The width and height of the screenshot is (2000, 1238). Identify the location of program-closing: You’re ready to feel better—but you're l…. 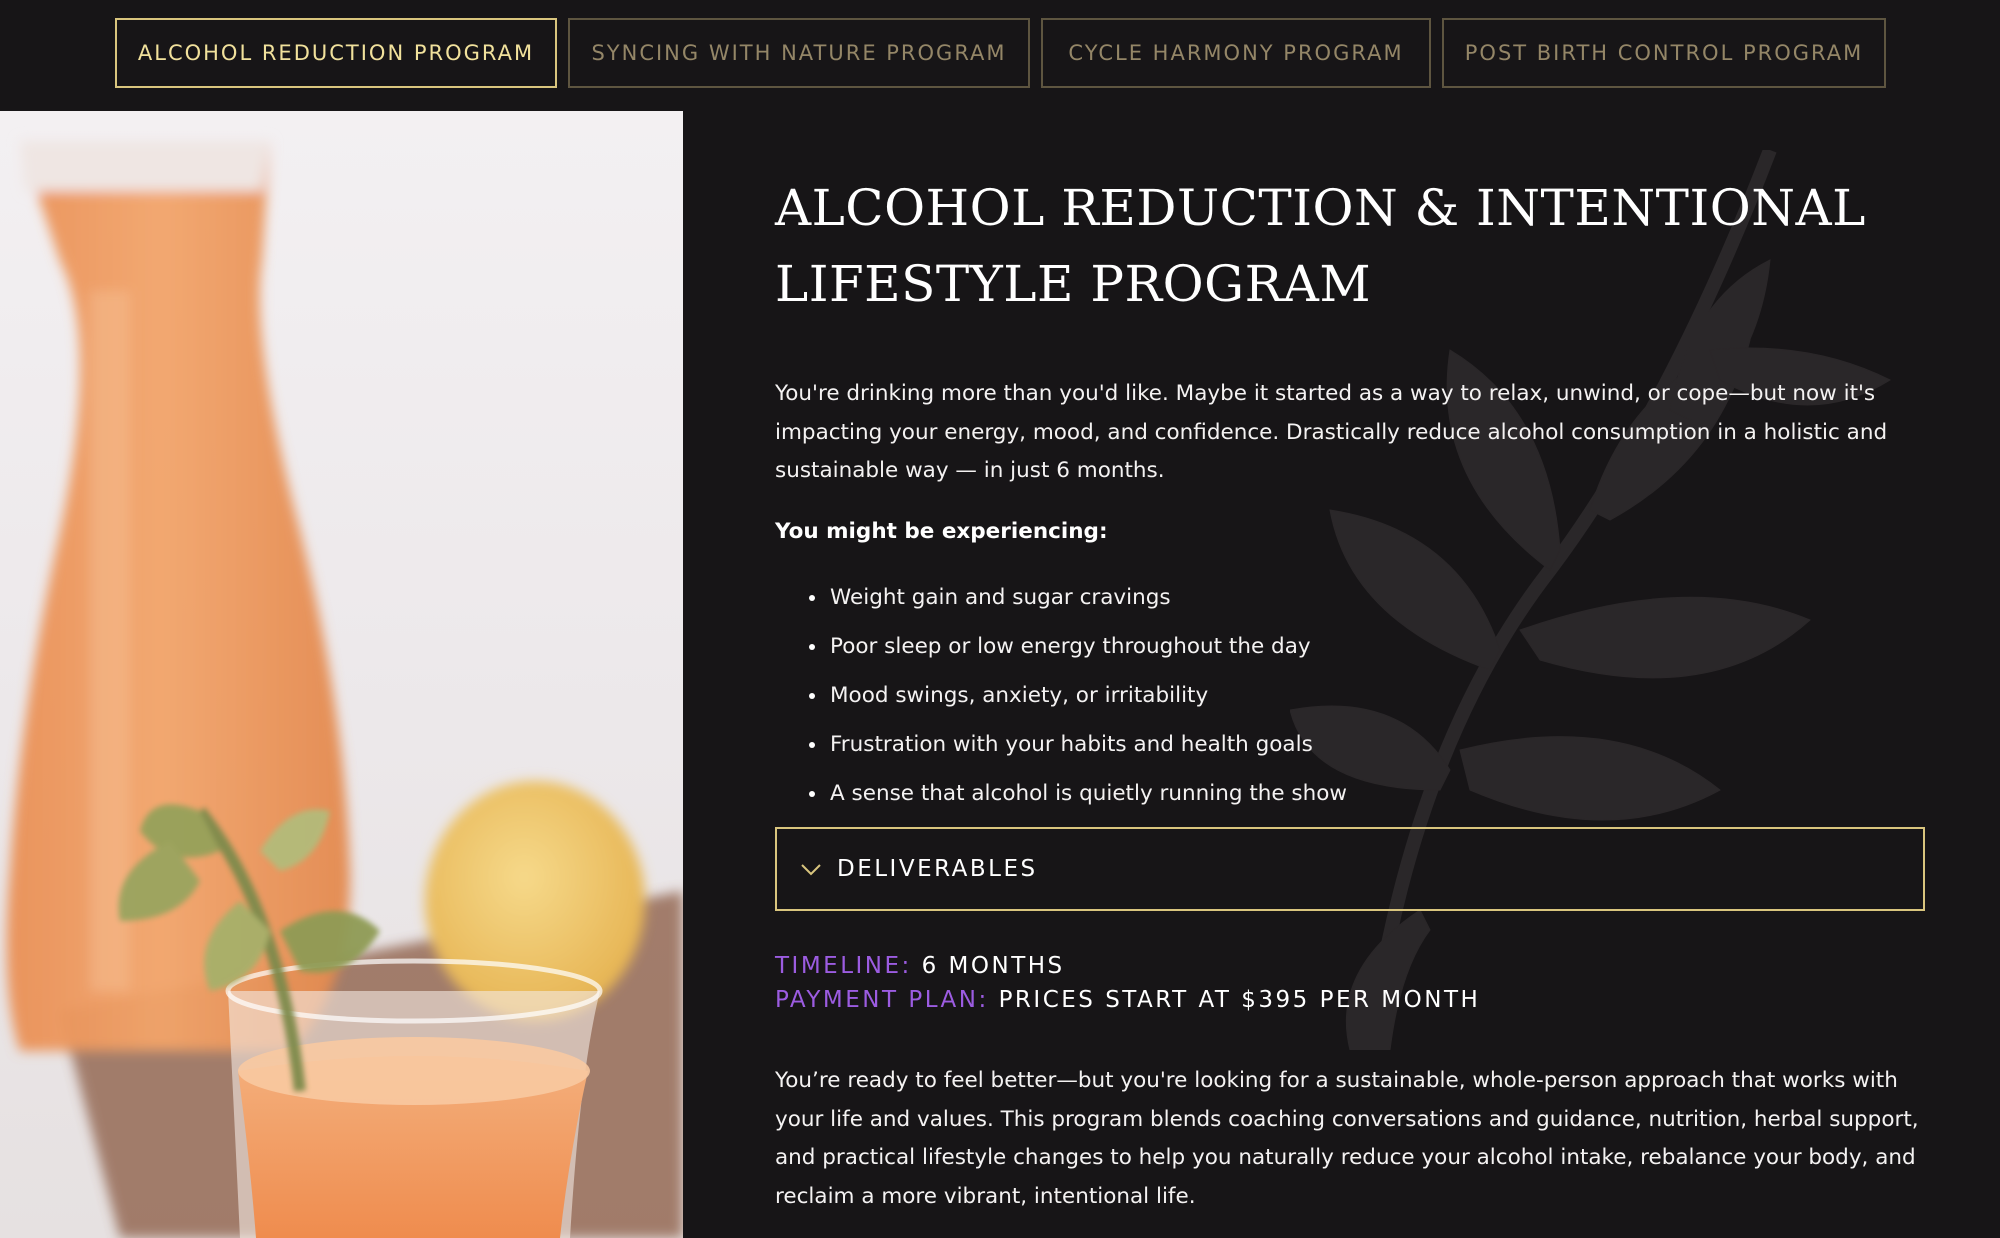
(1347, 1138).